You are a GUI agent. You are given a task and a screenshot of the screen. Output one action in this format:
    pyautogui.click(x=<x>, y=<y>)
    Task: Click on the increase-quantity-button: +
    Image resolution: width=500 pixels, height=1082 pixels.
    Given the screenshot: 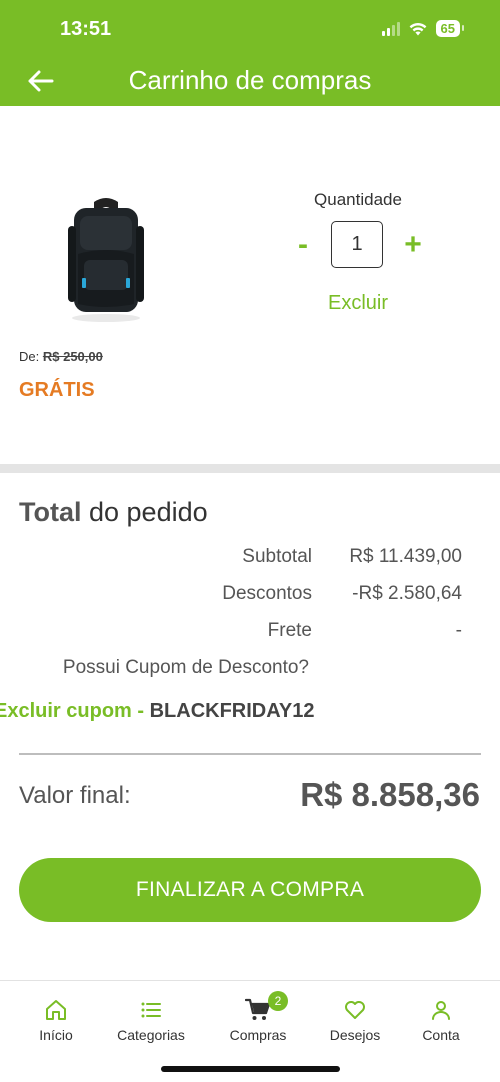 What is the action you would take?
    pyautogui.click(x=413, y=245)
    